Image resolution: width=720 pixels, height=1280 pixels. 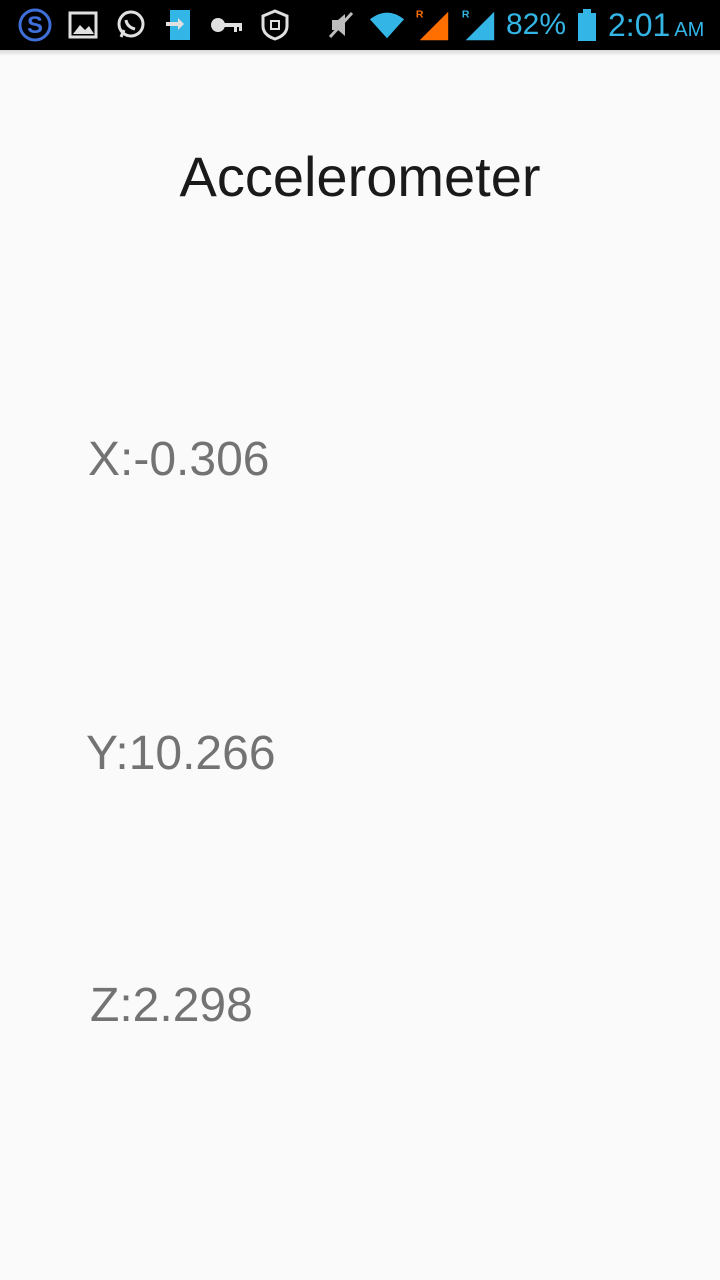 I want to click on z-axis-reading: Z:2.298, so click(x=171, y=1005).